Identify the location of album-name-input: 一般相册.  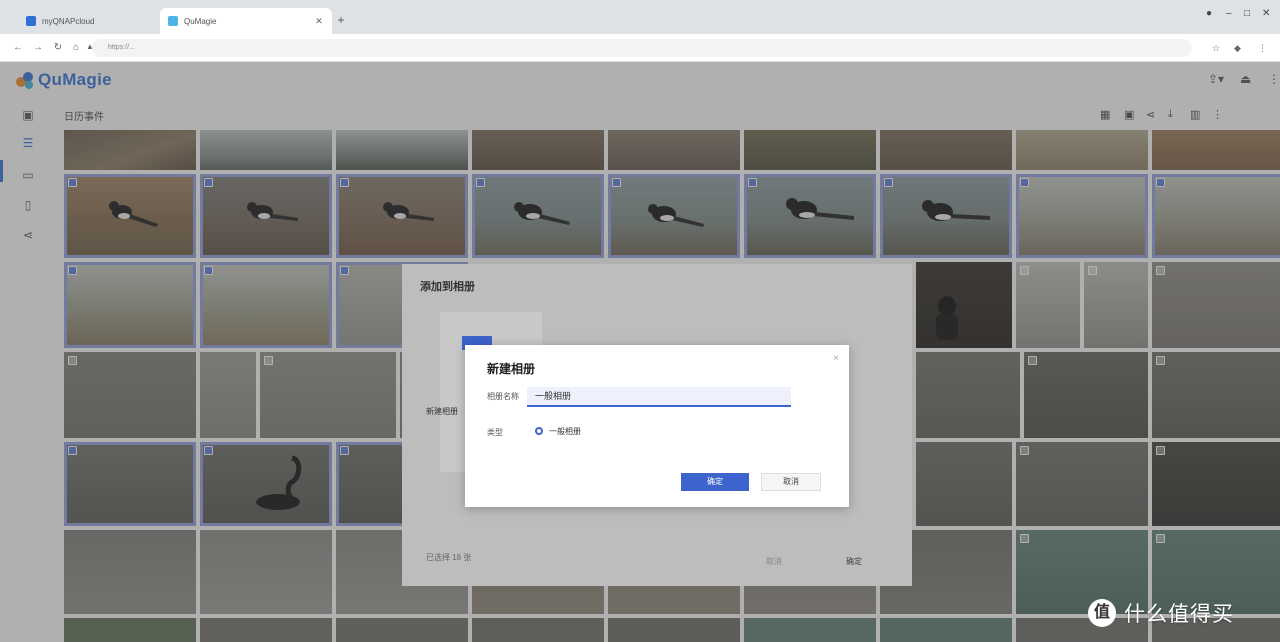
(659, 397).